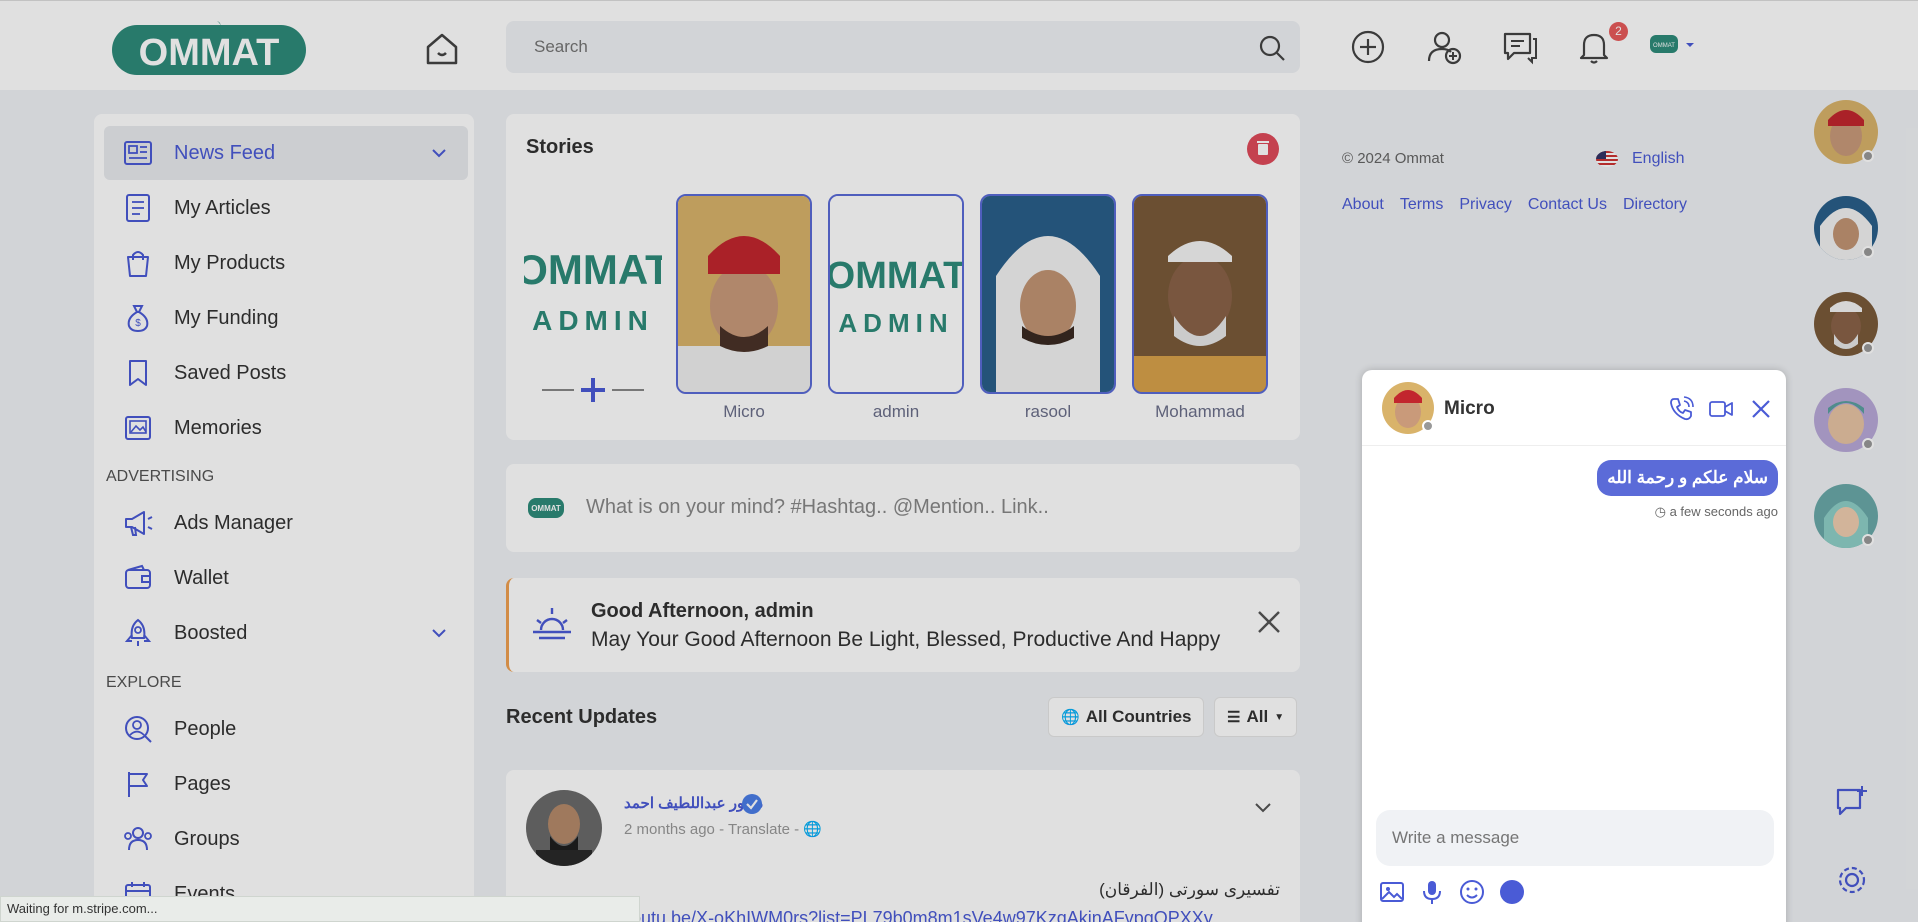 This screenshot has width=1918, height=922. Describe the element at coordinates (1512, 892) in the screenshot. I see `color-picker-icon` at that location.